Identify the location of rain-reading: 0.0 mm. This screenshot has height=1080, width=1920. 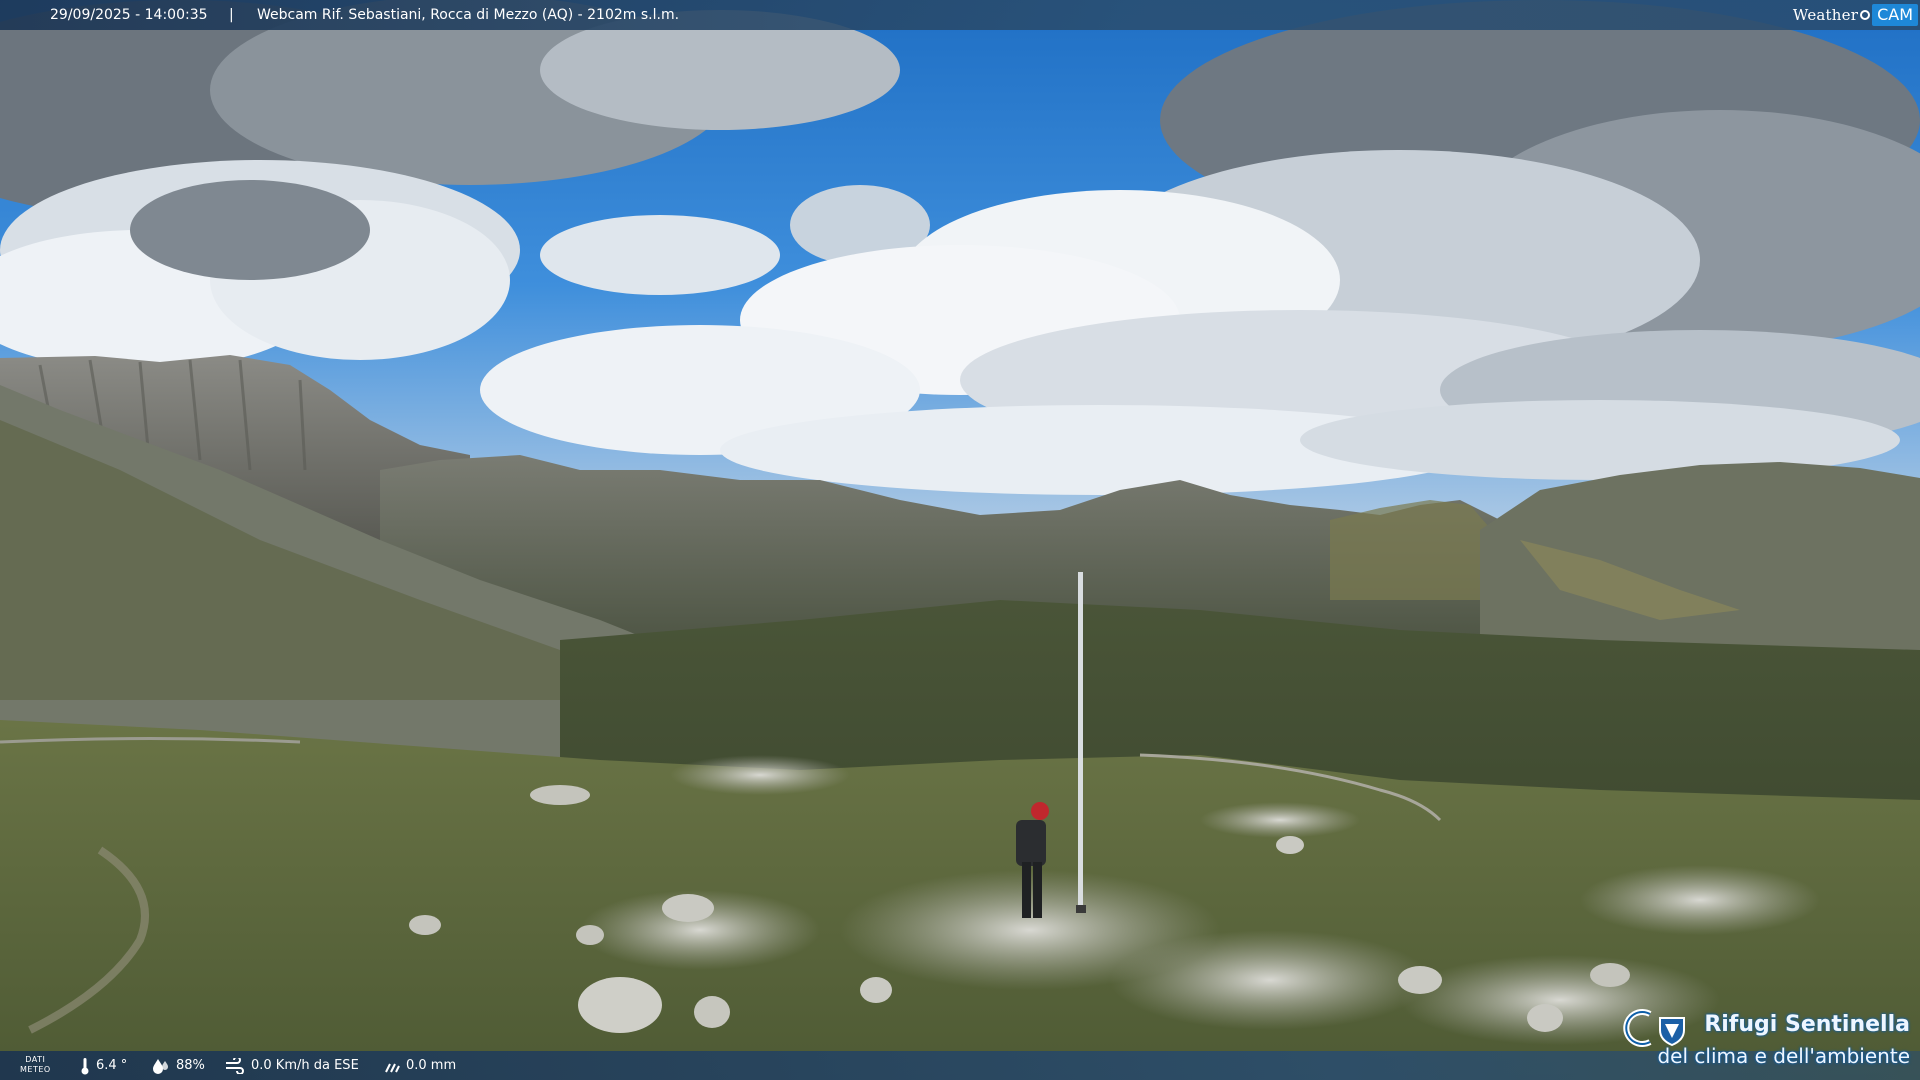
(420, 1065).